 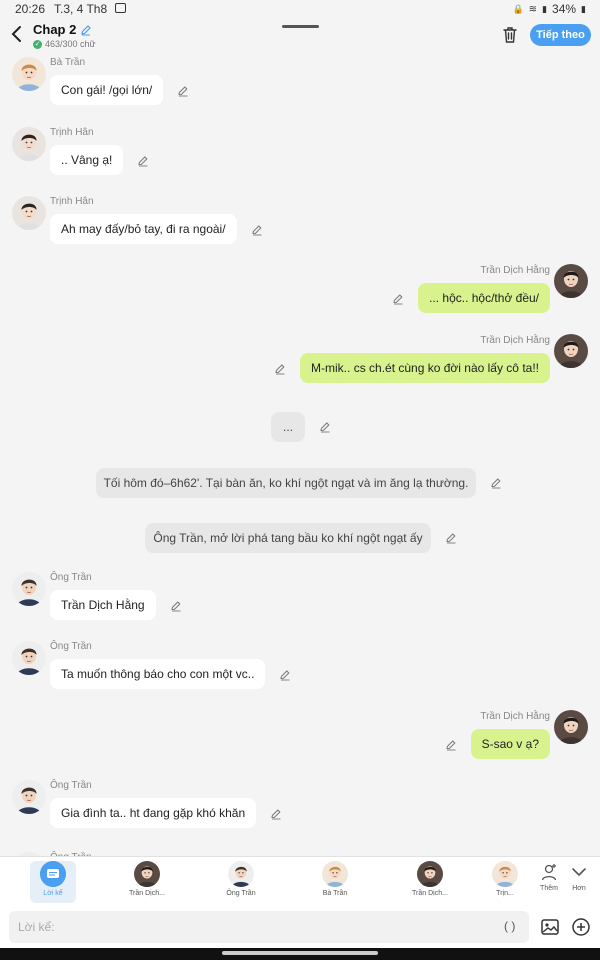 I want to click on add-button, so click(x=581, y=927).